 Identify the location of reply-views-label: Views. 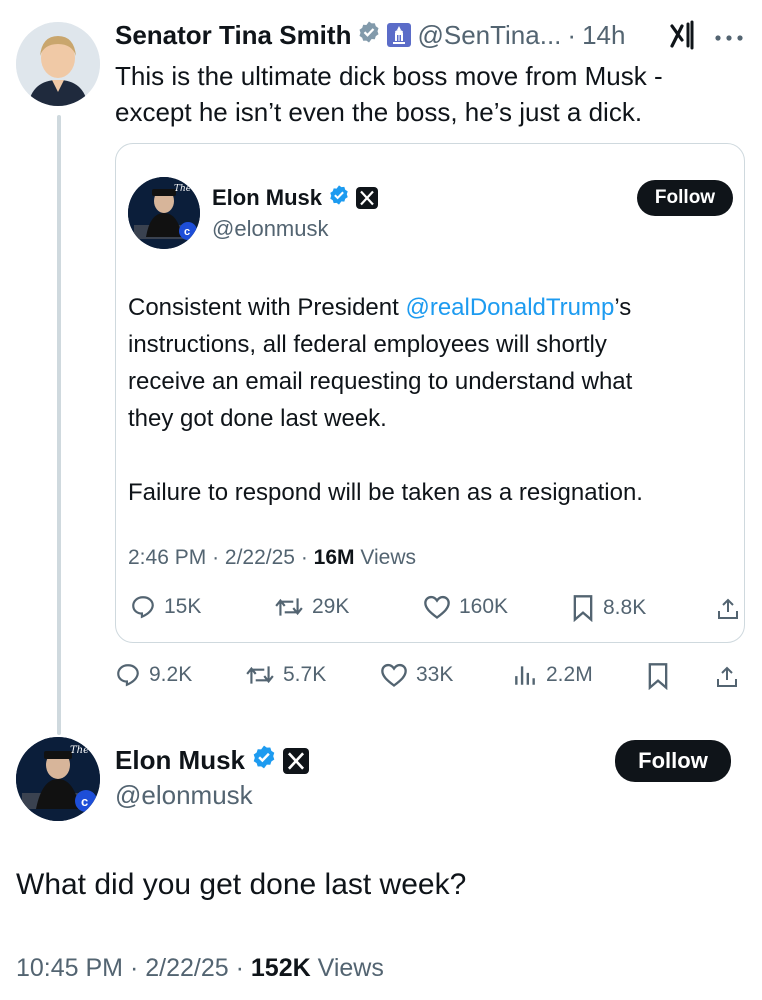
(350, 968).